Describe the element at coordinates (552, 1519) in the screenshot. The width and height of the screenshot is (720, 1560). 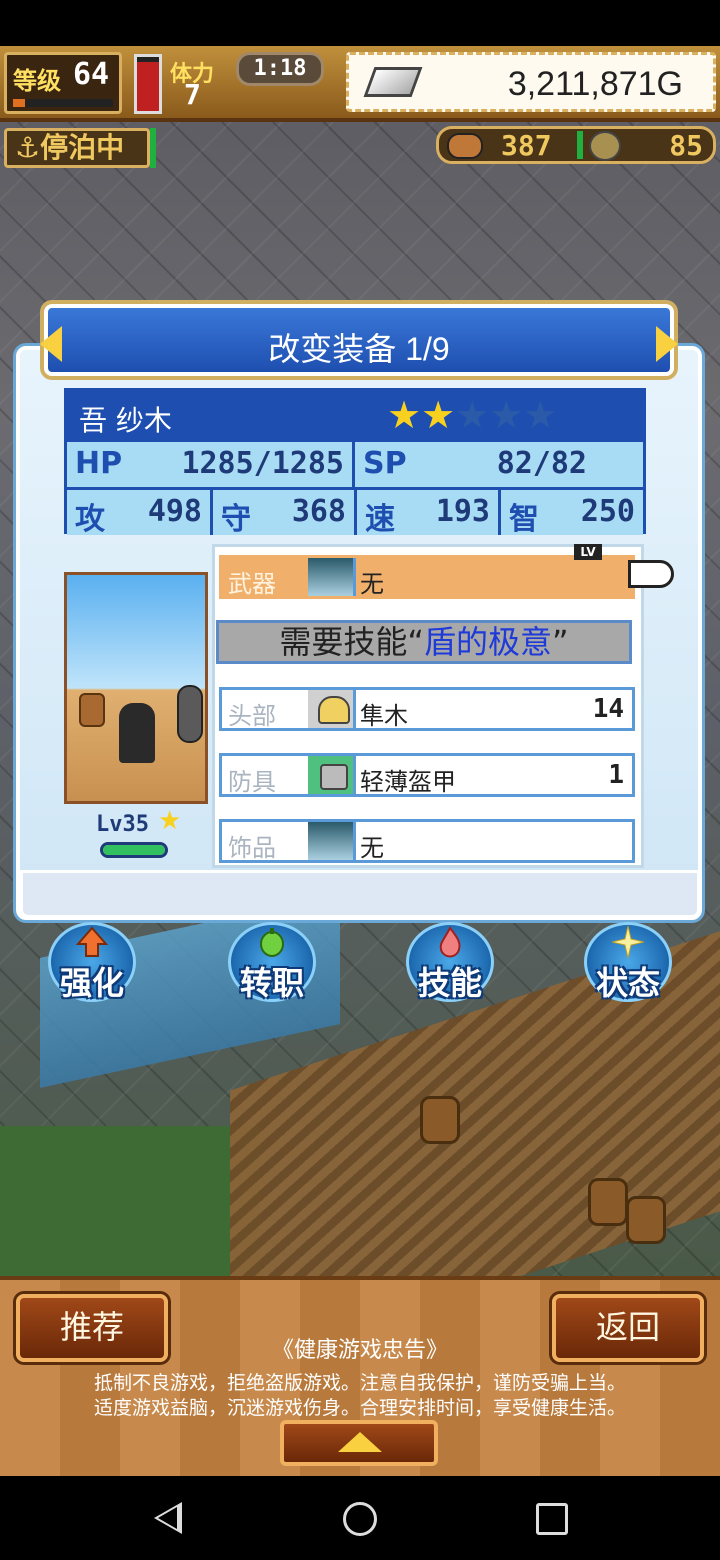
I see `recents-nav-icon` at that location.